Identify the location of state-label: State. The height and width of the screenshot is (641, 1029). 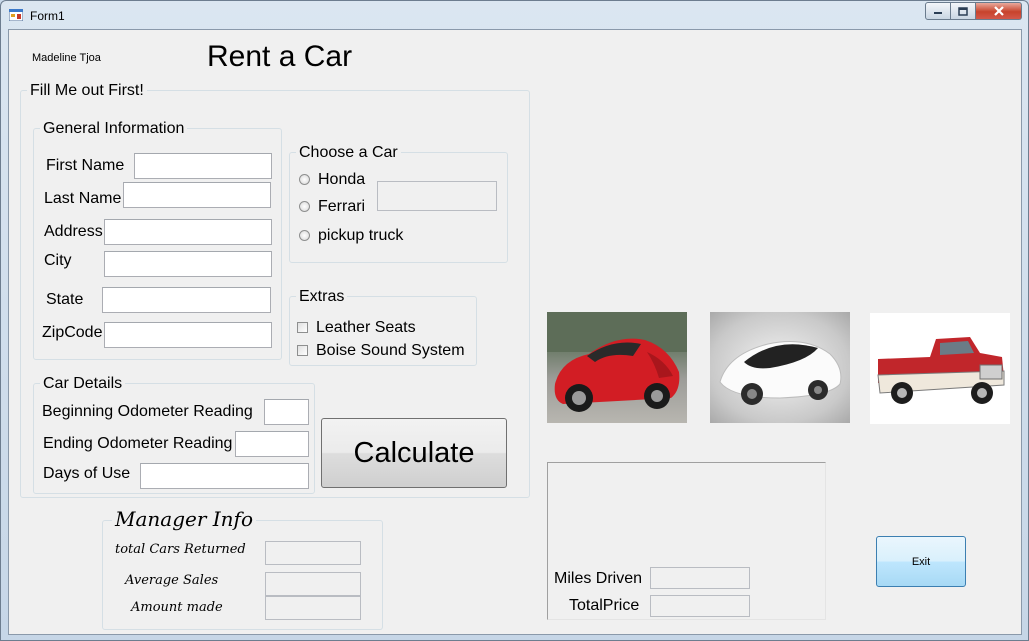
(65, 299).